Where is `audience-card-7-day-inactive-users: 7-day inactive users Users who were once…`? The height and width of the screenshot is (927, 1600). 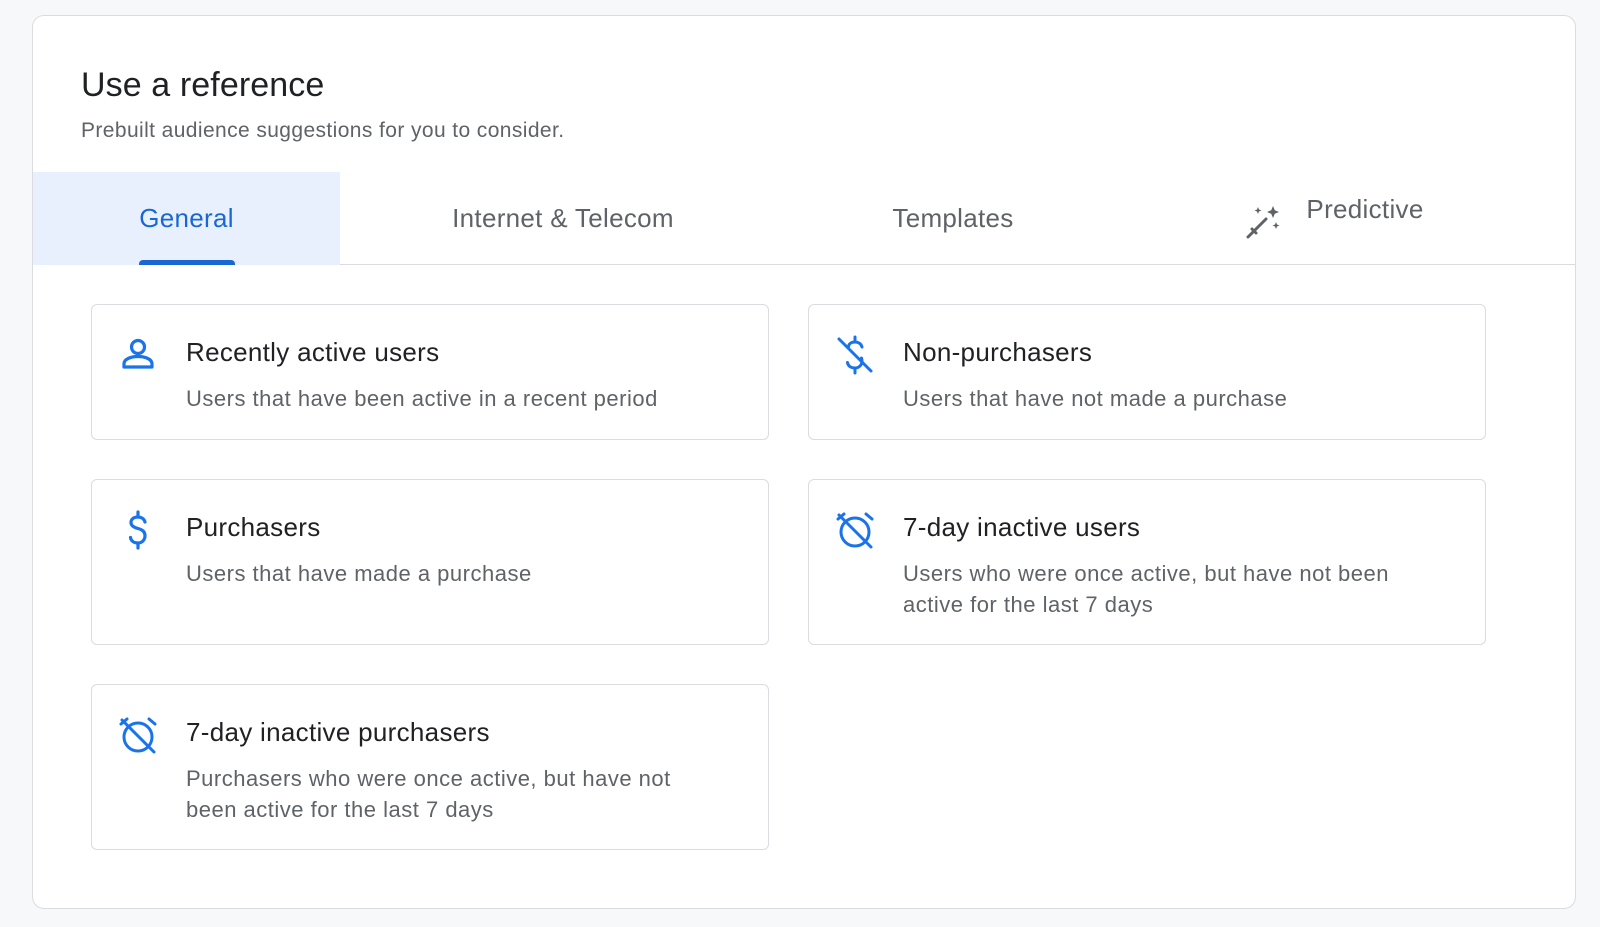 audience-card-7-day-inactive-users: 7-day inactive users Users who were once… is located at coordinates (1147, 562).